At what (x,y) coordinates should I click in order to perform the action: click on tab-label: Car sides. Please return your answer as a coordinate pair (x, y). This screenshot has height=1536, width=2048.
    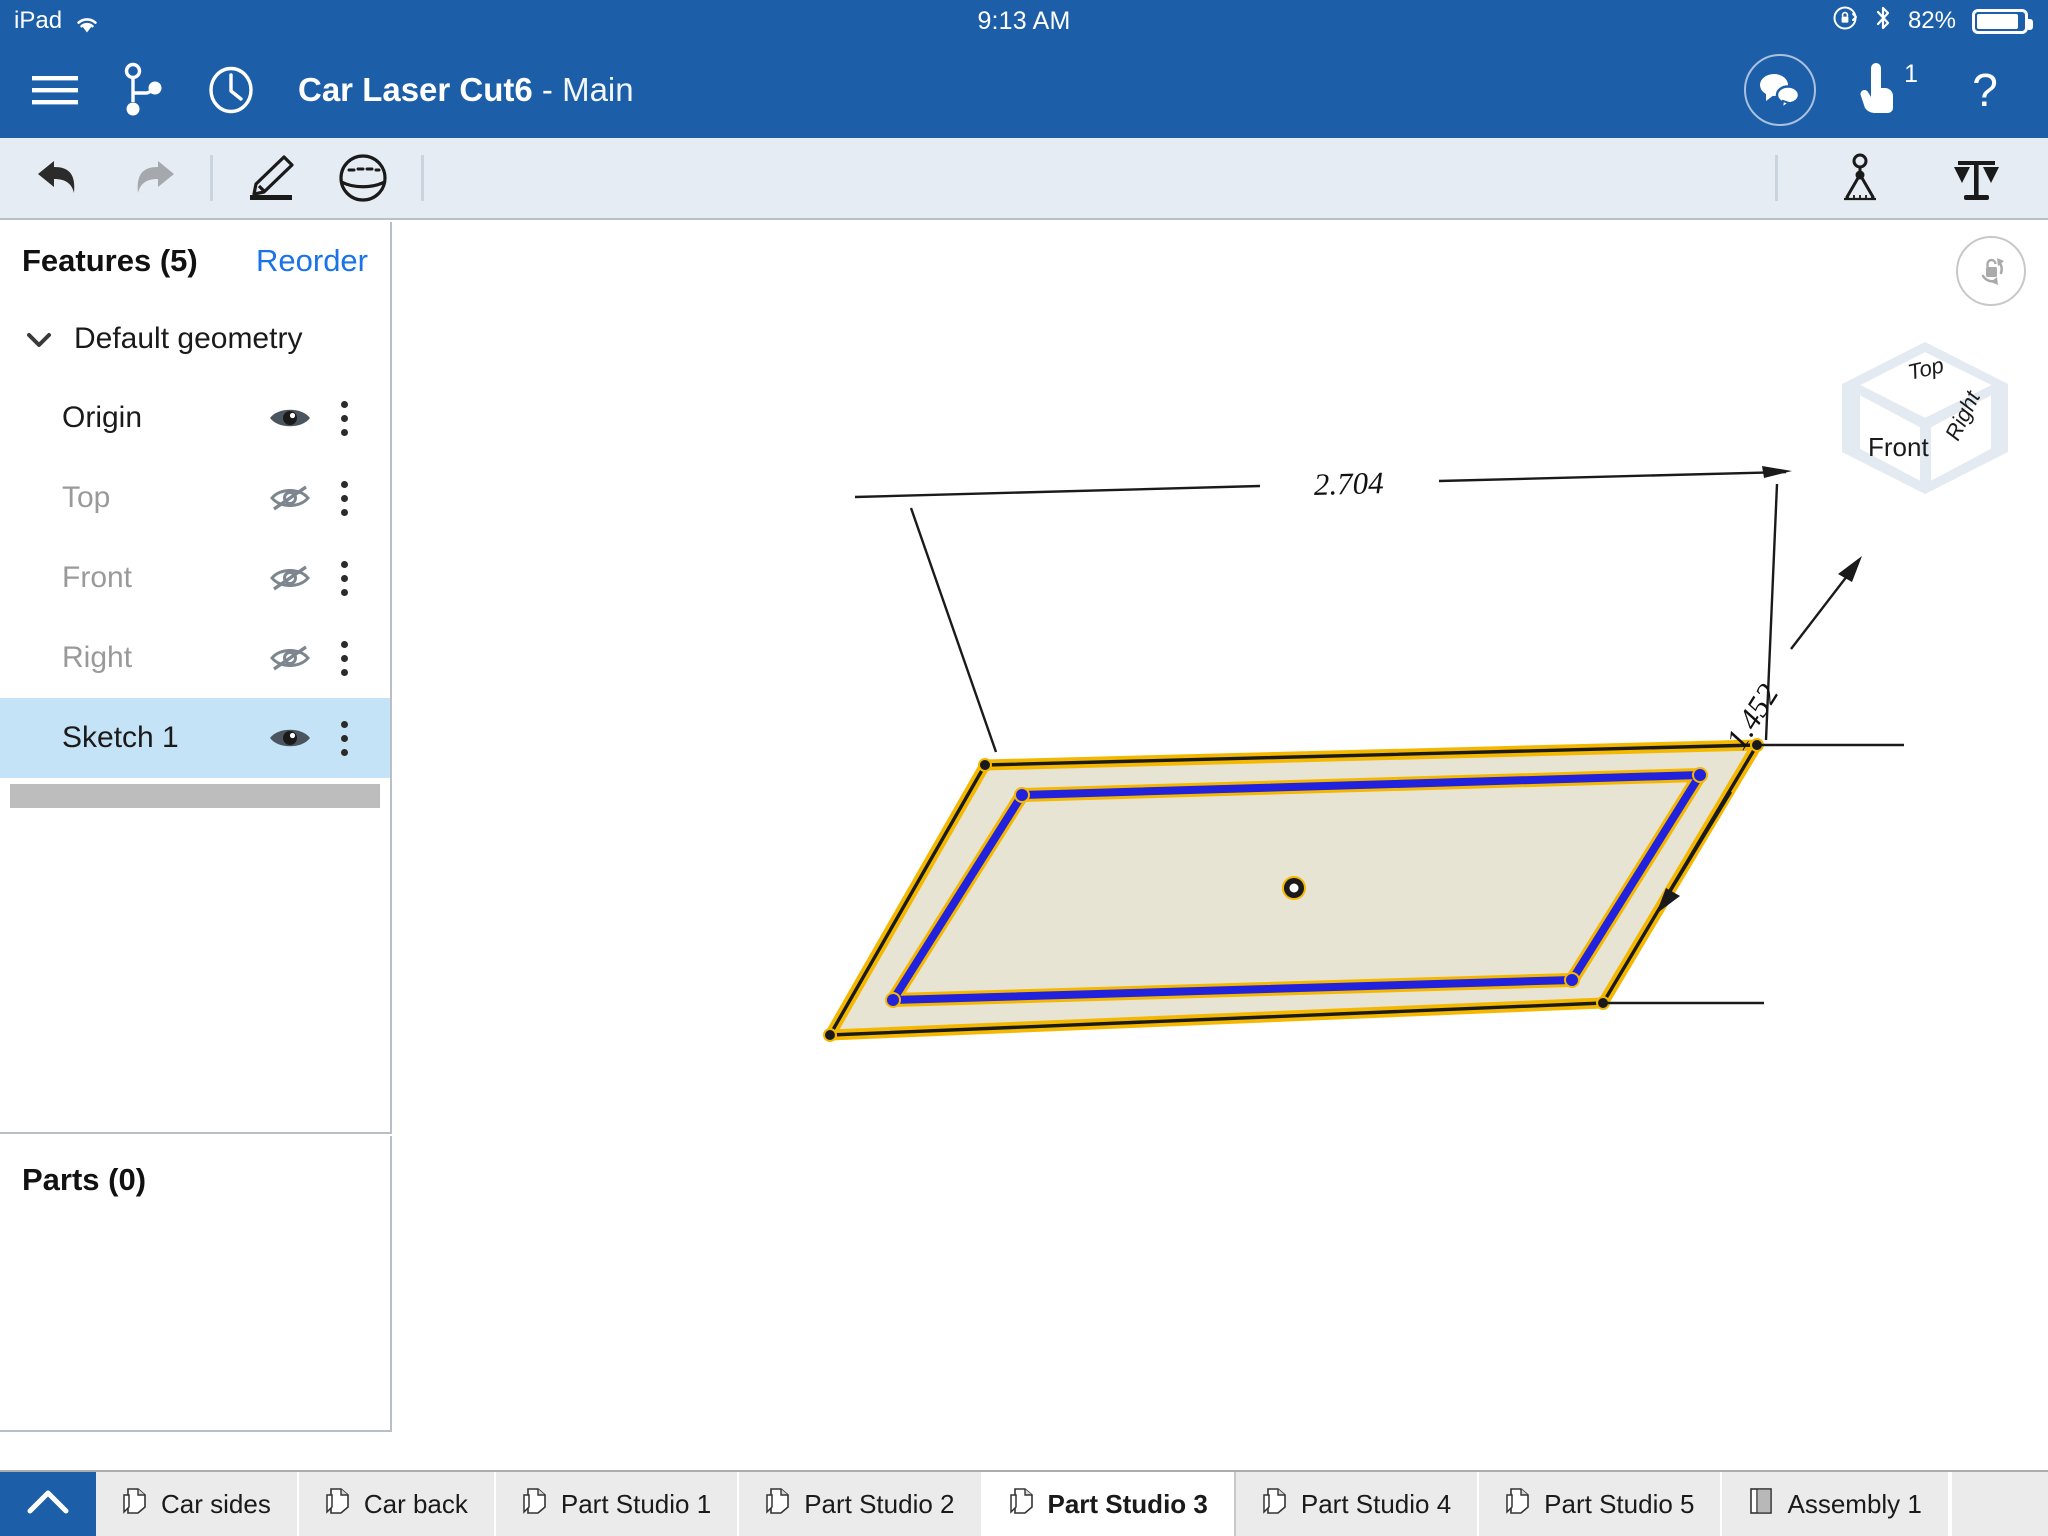
    Looking at the image, I should click on (216, 1503).